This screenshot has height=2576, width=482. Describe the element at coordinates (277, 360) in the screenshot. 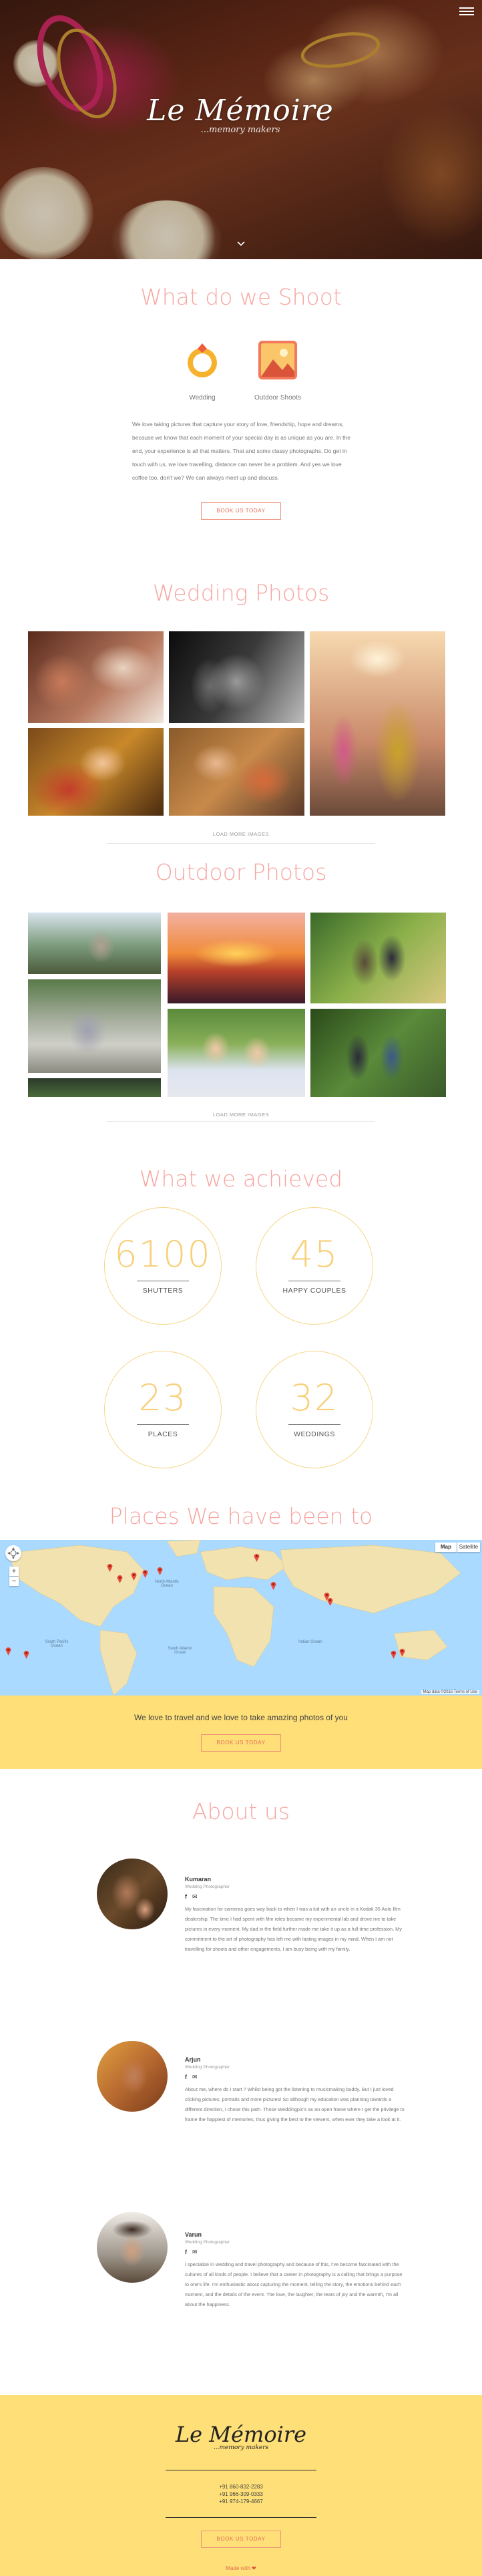

I see `landscape-photo-icon` at that location.